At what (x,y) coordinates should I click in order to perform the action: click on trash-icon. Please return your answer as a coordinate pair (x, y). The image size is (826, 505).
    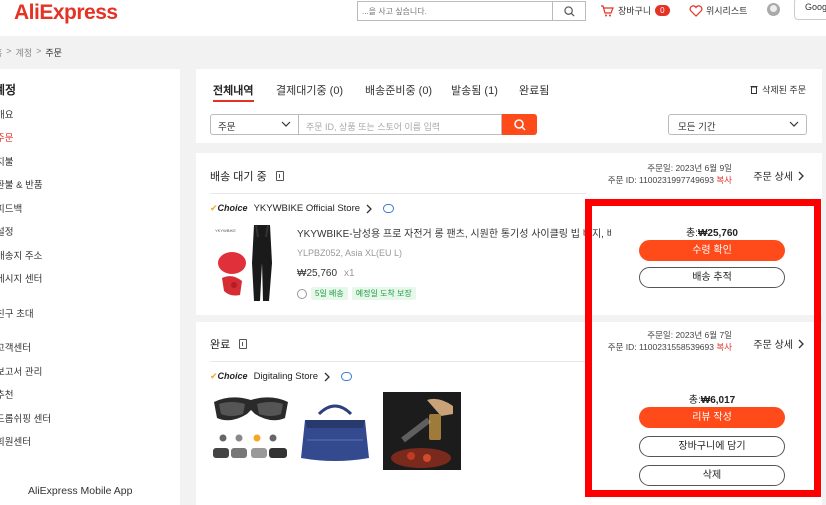
    Looking at the image, I should click on (754, 90).